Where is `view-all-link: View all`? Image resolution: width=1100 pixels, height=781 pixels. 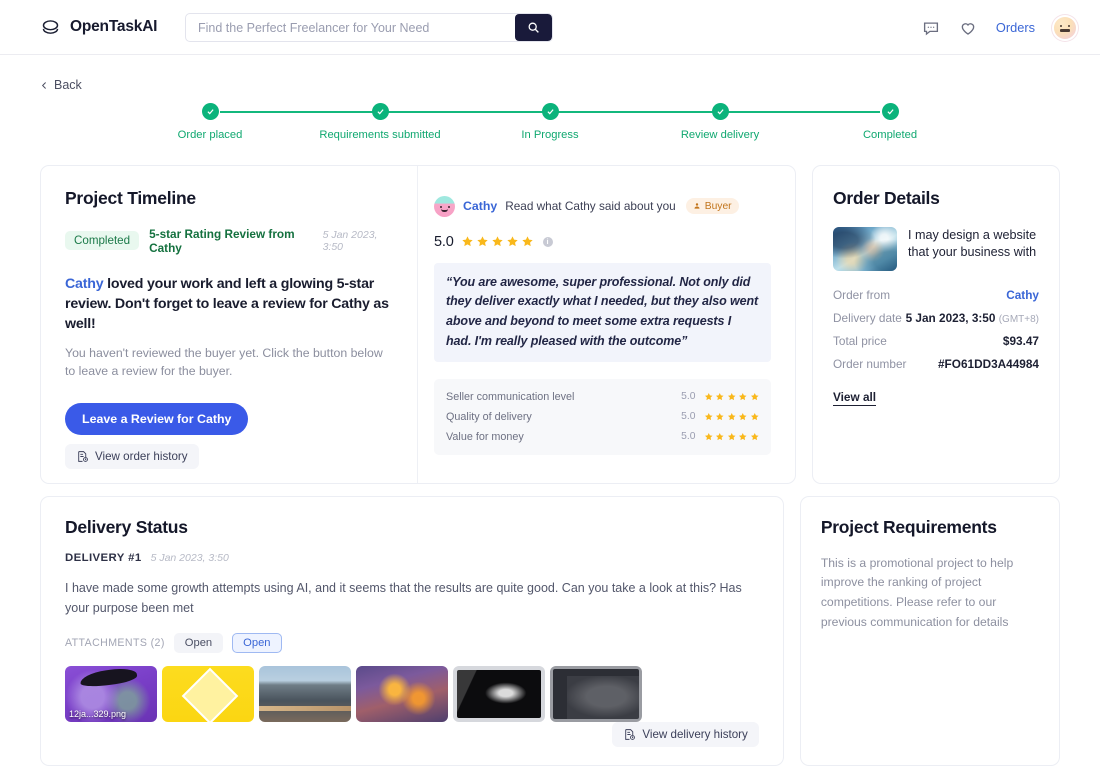 view-all-link: View all is located at coordinates (855, 398).